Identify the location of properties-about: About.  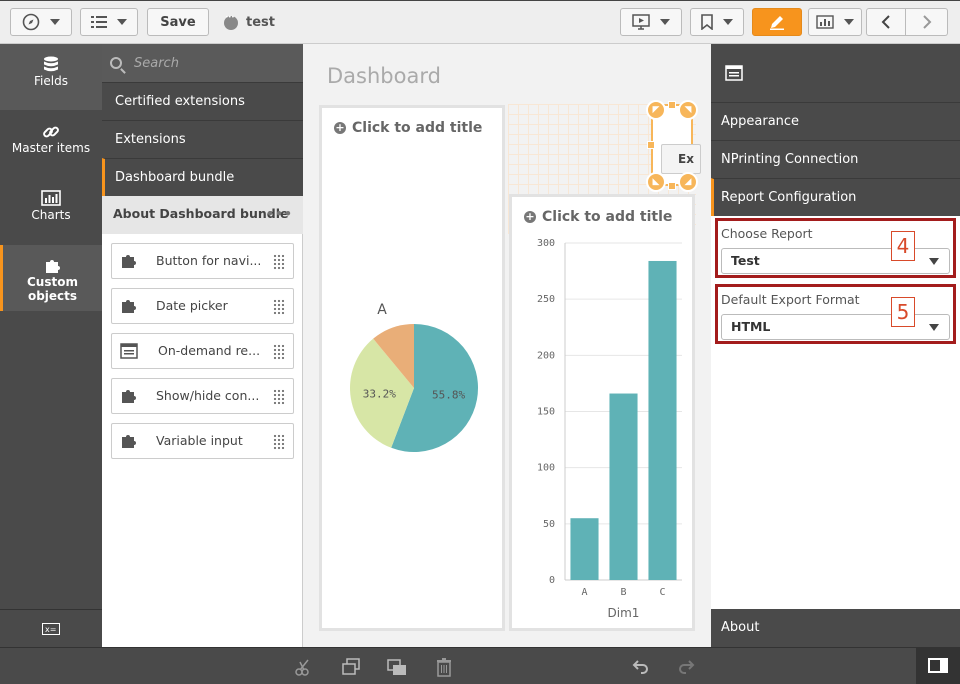
(835, 628).